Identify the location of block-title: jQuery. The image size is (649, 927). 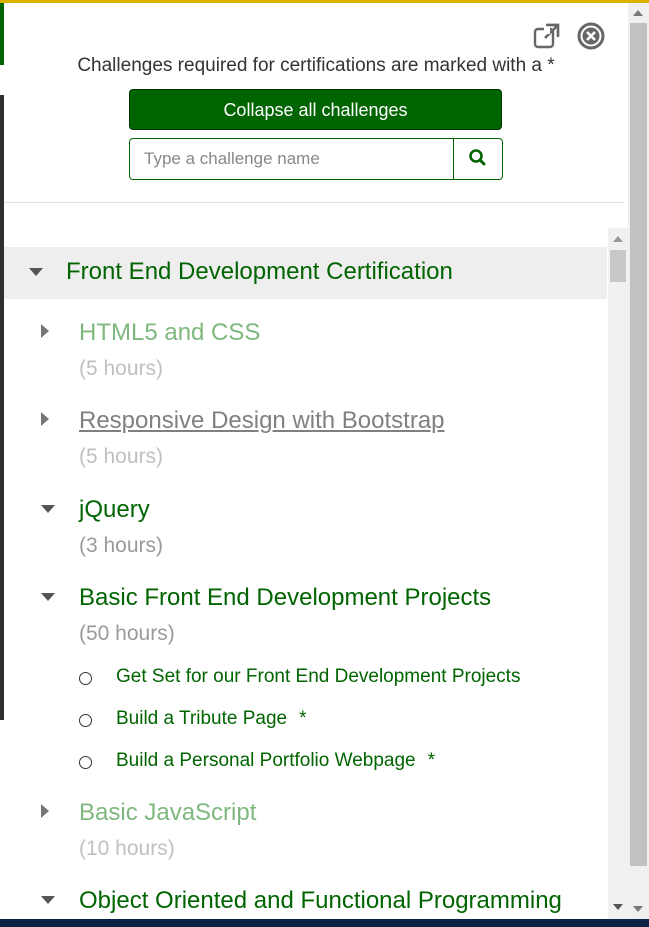
(114, 510).